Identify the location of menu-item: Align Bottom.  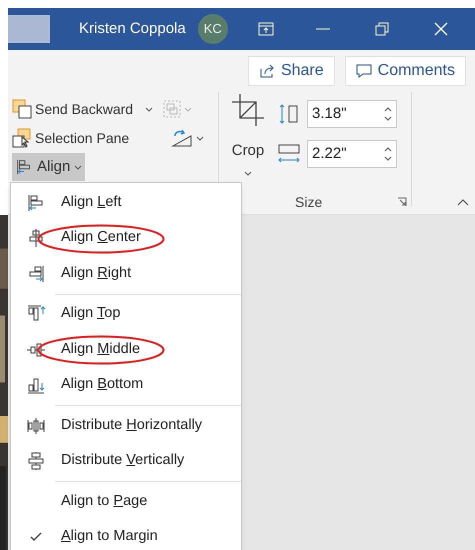
(126, 385).